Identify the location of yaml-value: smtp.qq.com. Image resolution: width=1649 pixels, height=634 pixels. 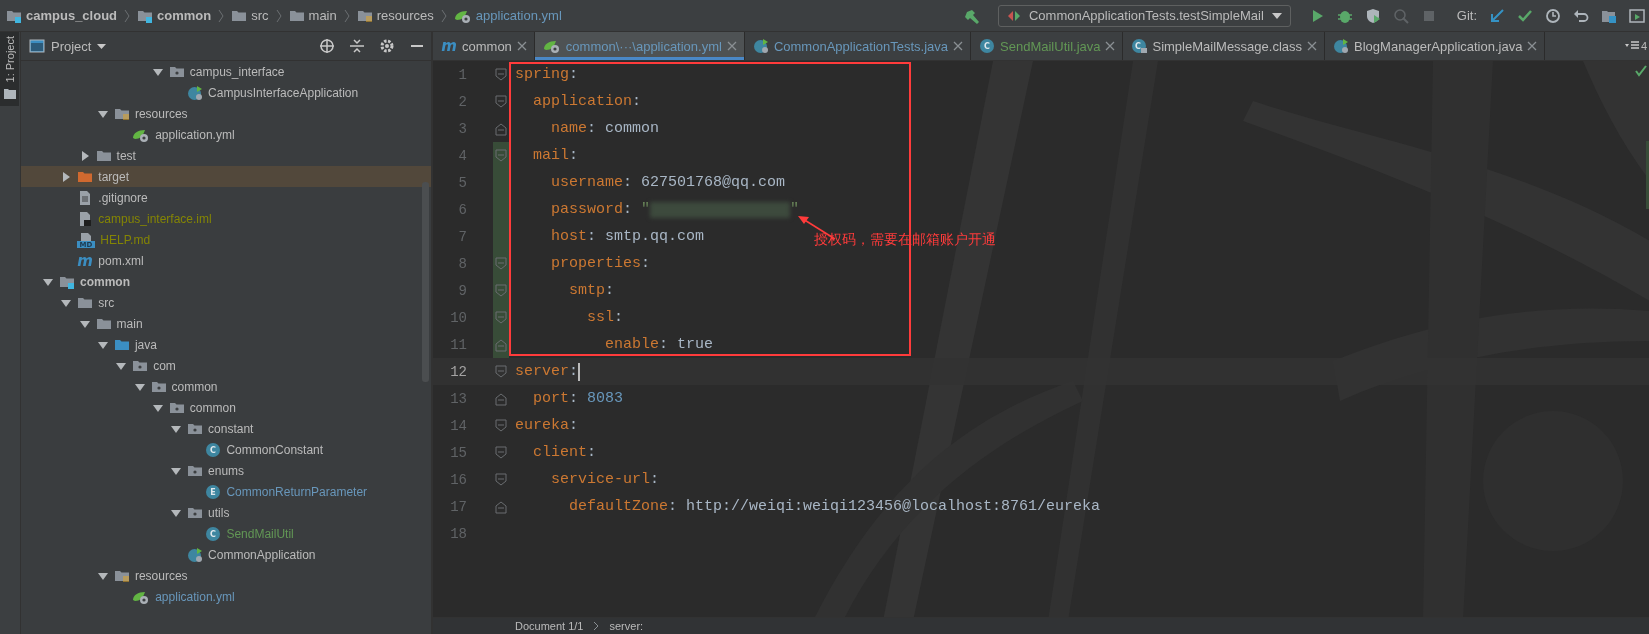
(655, 236).